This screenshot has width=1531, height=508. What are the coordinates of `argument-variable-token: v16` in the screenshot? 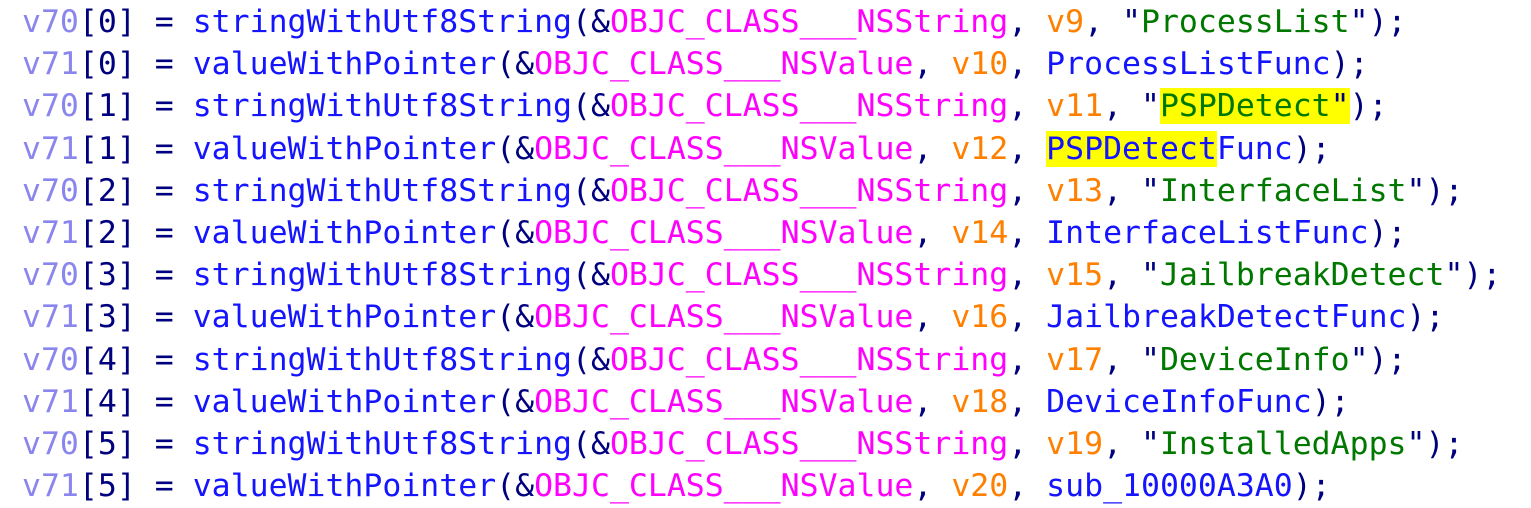 It's located at (979, 317).